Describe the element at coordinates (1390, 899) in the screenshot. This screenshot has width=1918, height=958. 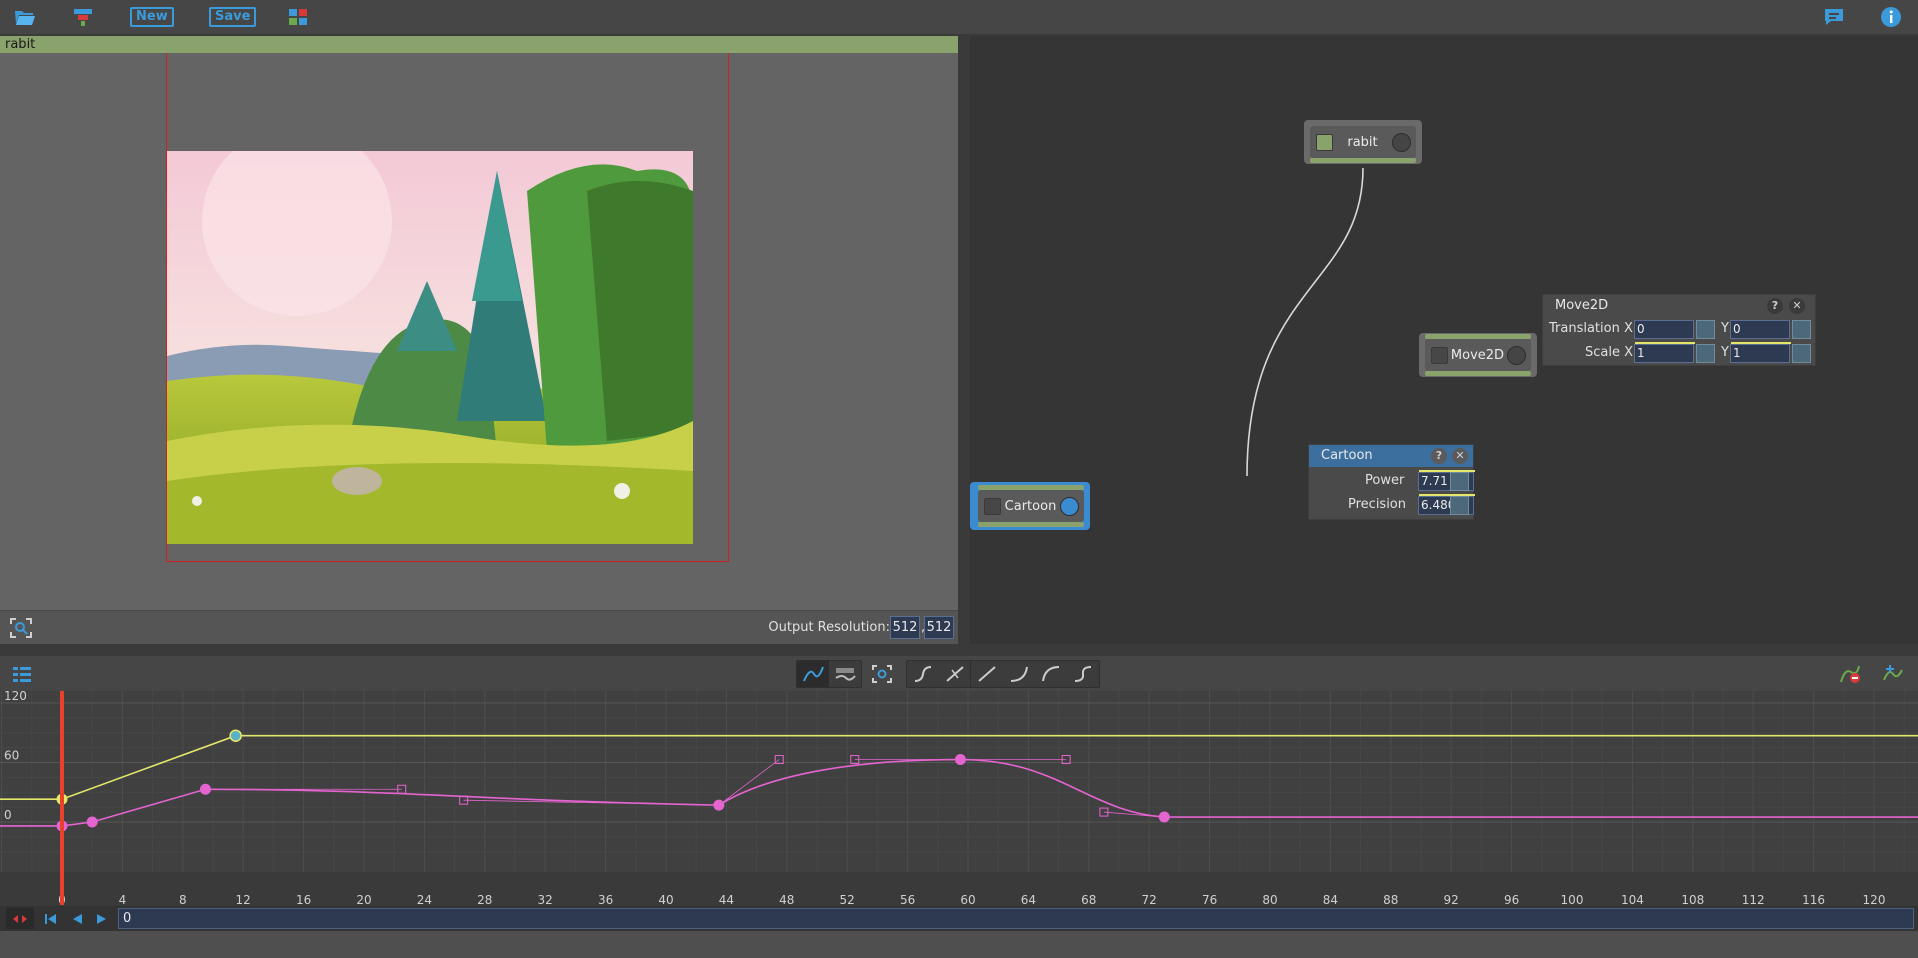
I see `x-tick-label: 88` at that location.